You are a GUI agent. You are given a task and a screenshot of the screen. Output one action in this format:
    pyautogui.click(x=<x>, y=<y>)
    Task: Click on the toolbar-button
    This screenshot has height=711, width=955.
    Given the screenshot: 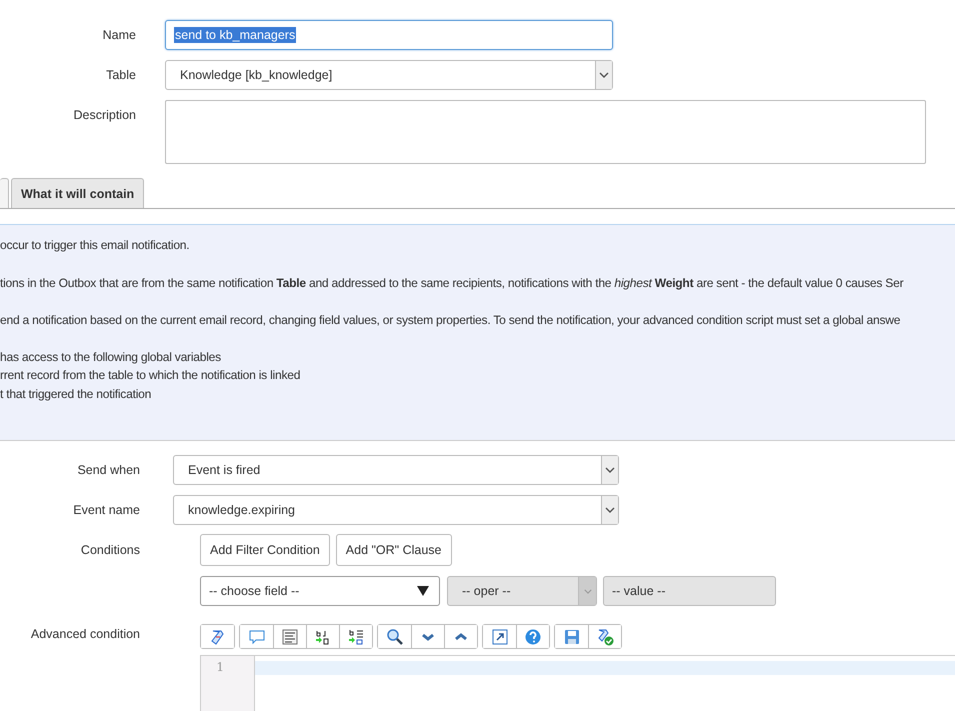 What is the action you would take?
    pyautogui.click(x=355, y=636)
    